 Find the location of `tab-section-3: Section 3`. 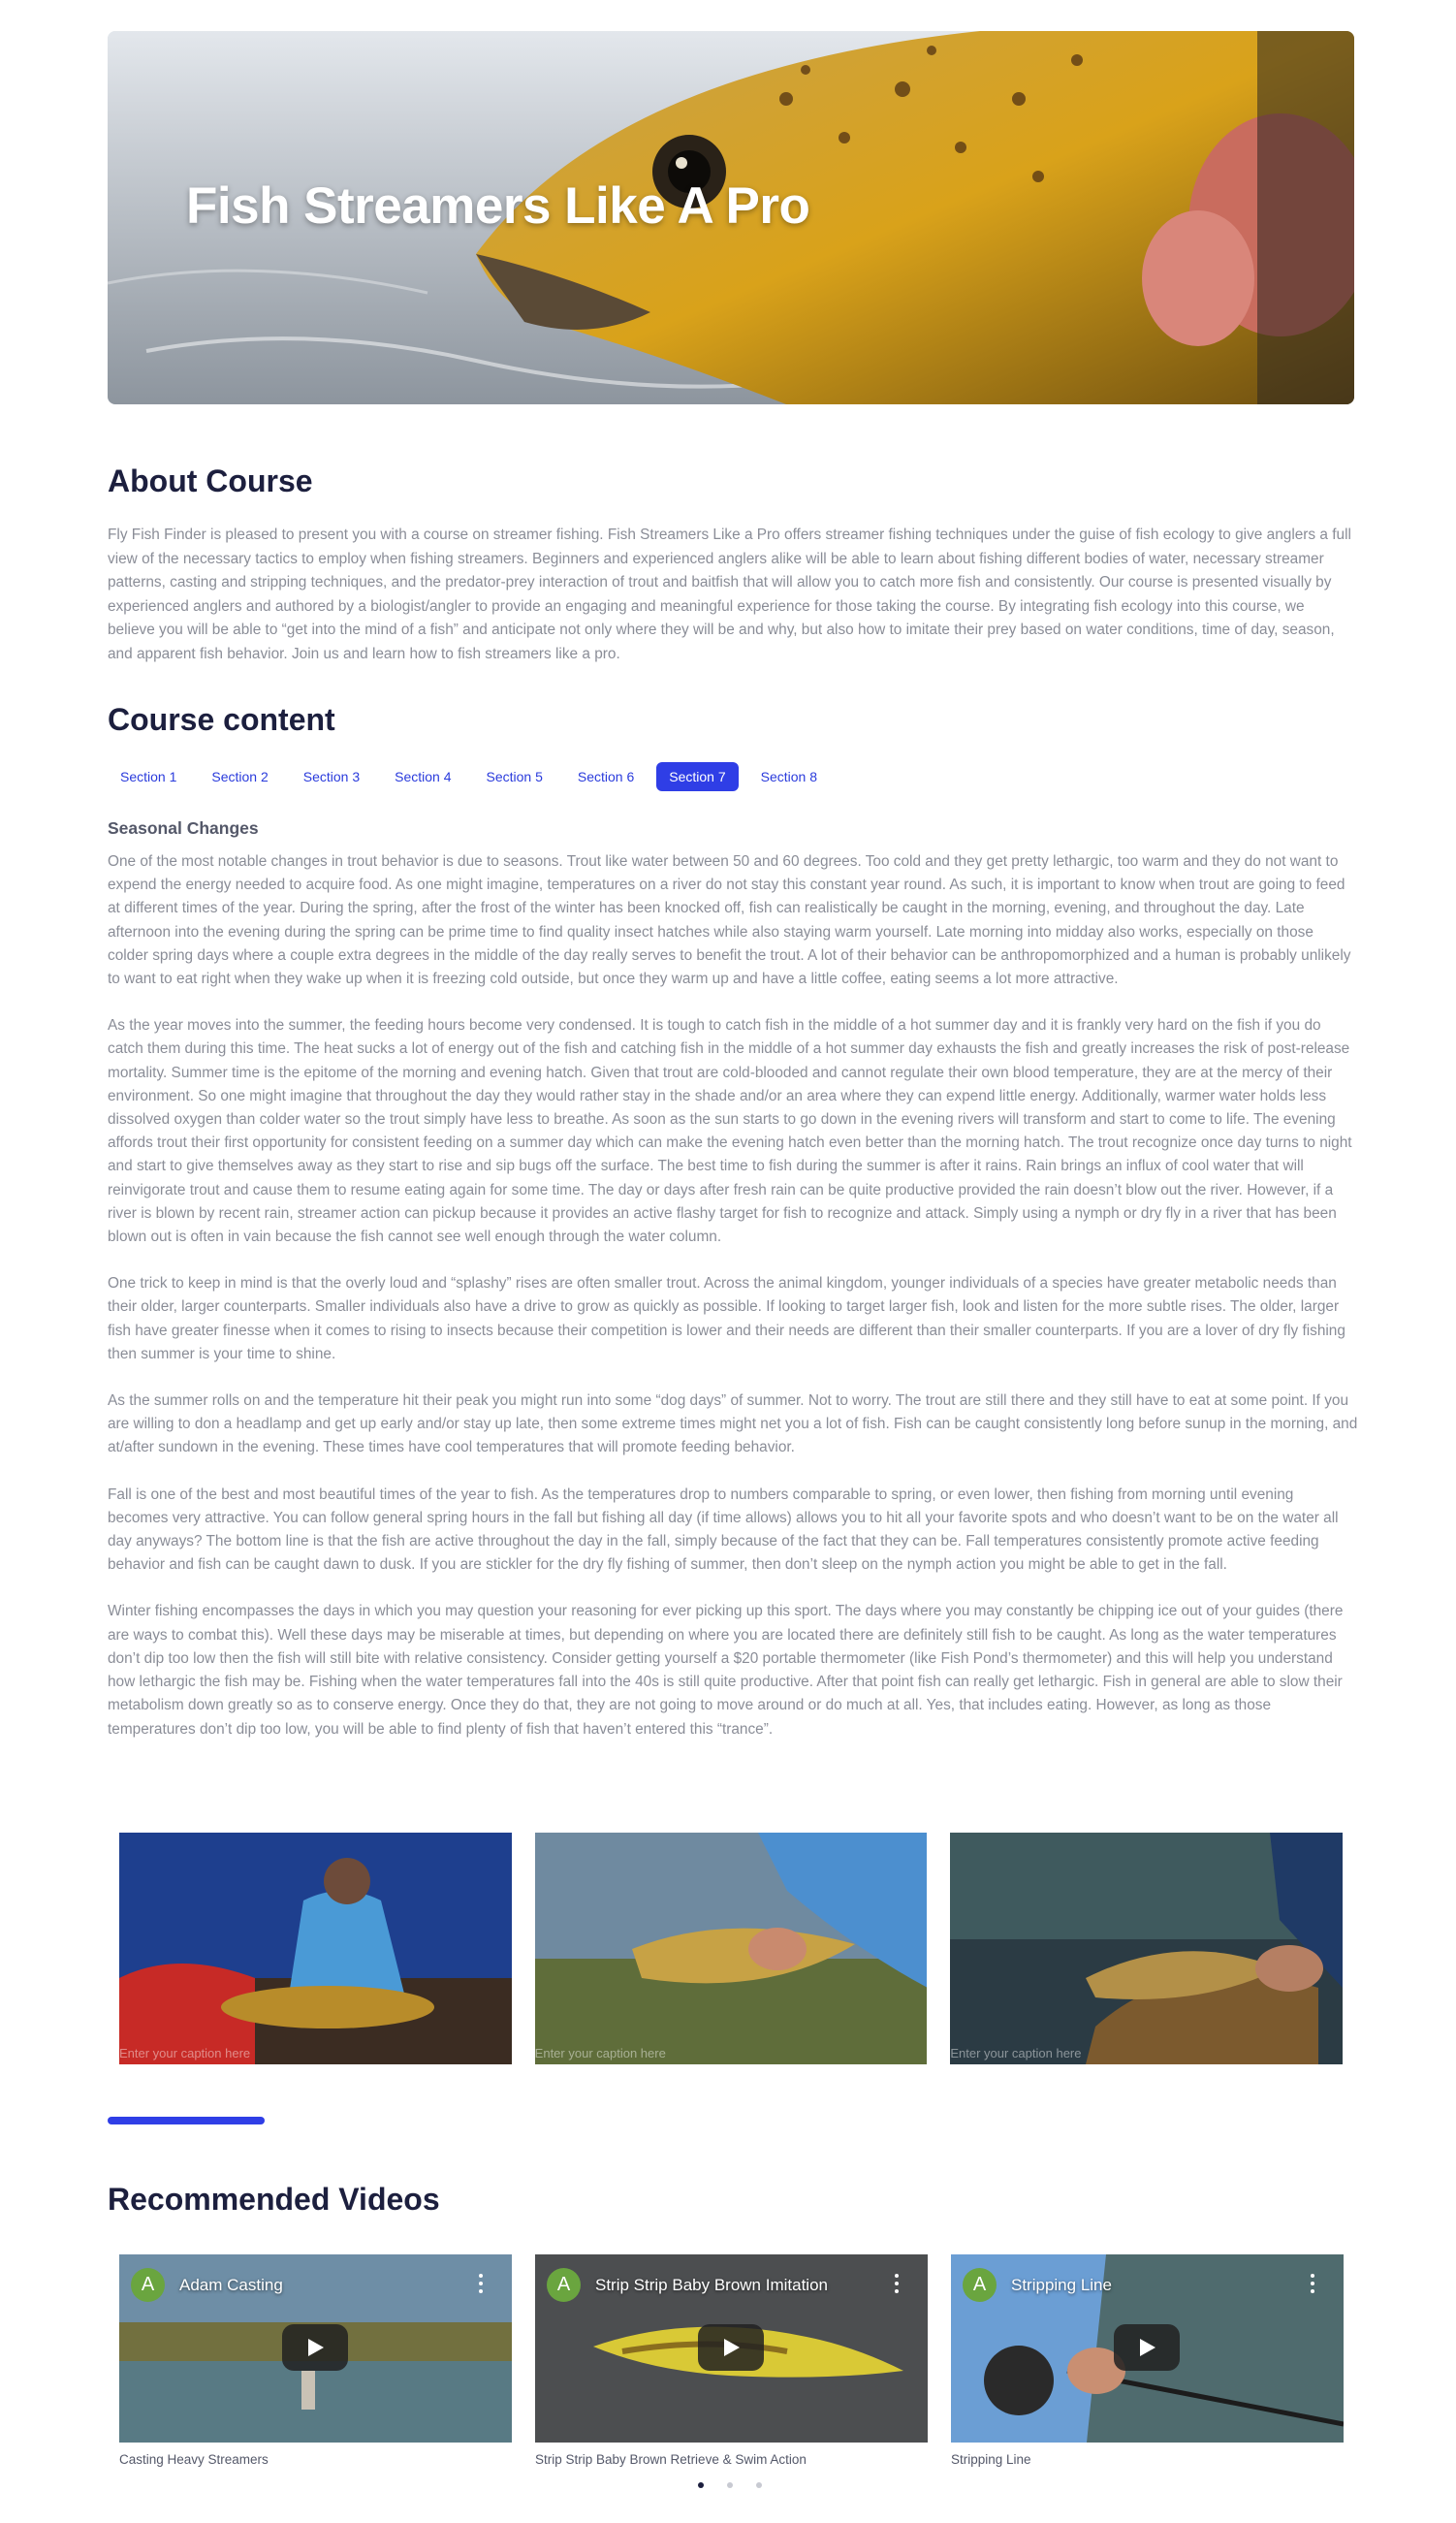

tab-section-3: Section 3 is located at coordinates (332, 776).